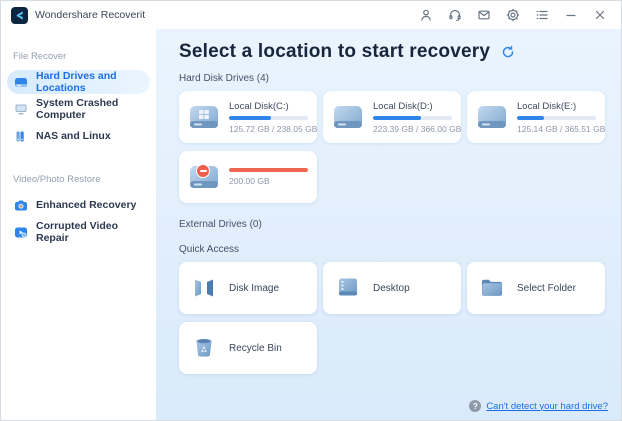 The height and width of the screenshot is (421, 622). What do you see at coordinates (19, 15) in the screenshot?
I see `recoverit-logo-icon` at bounding box center [19, 15].